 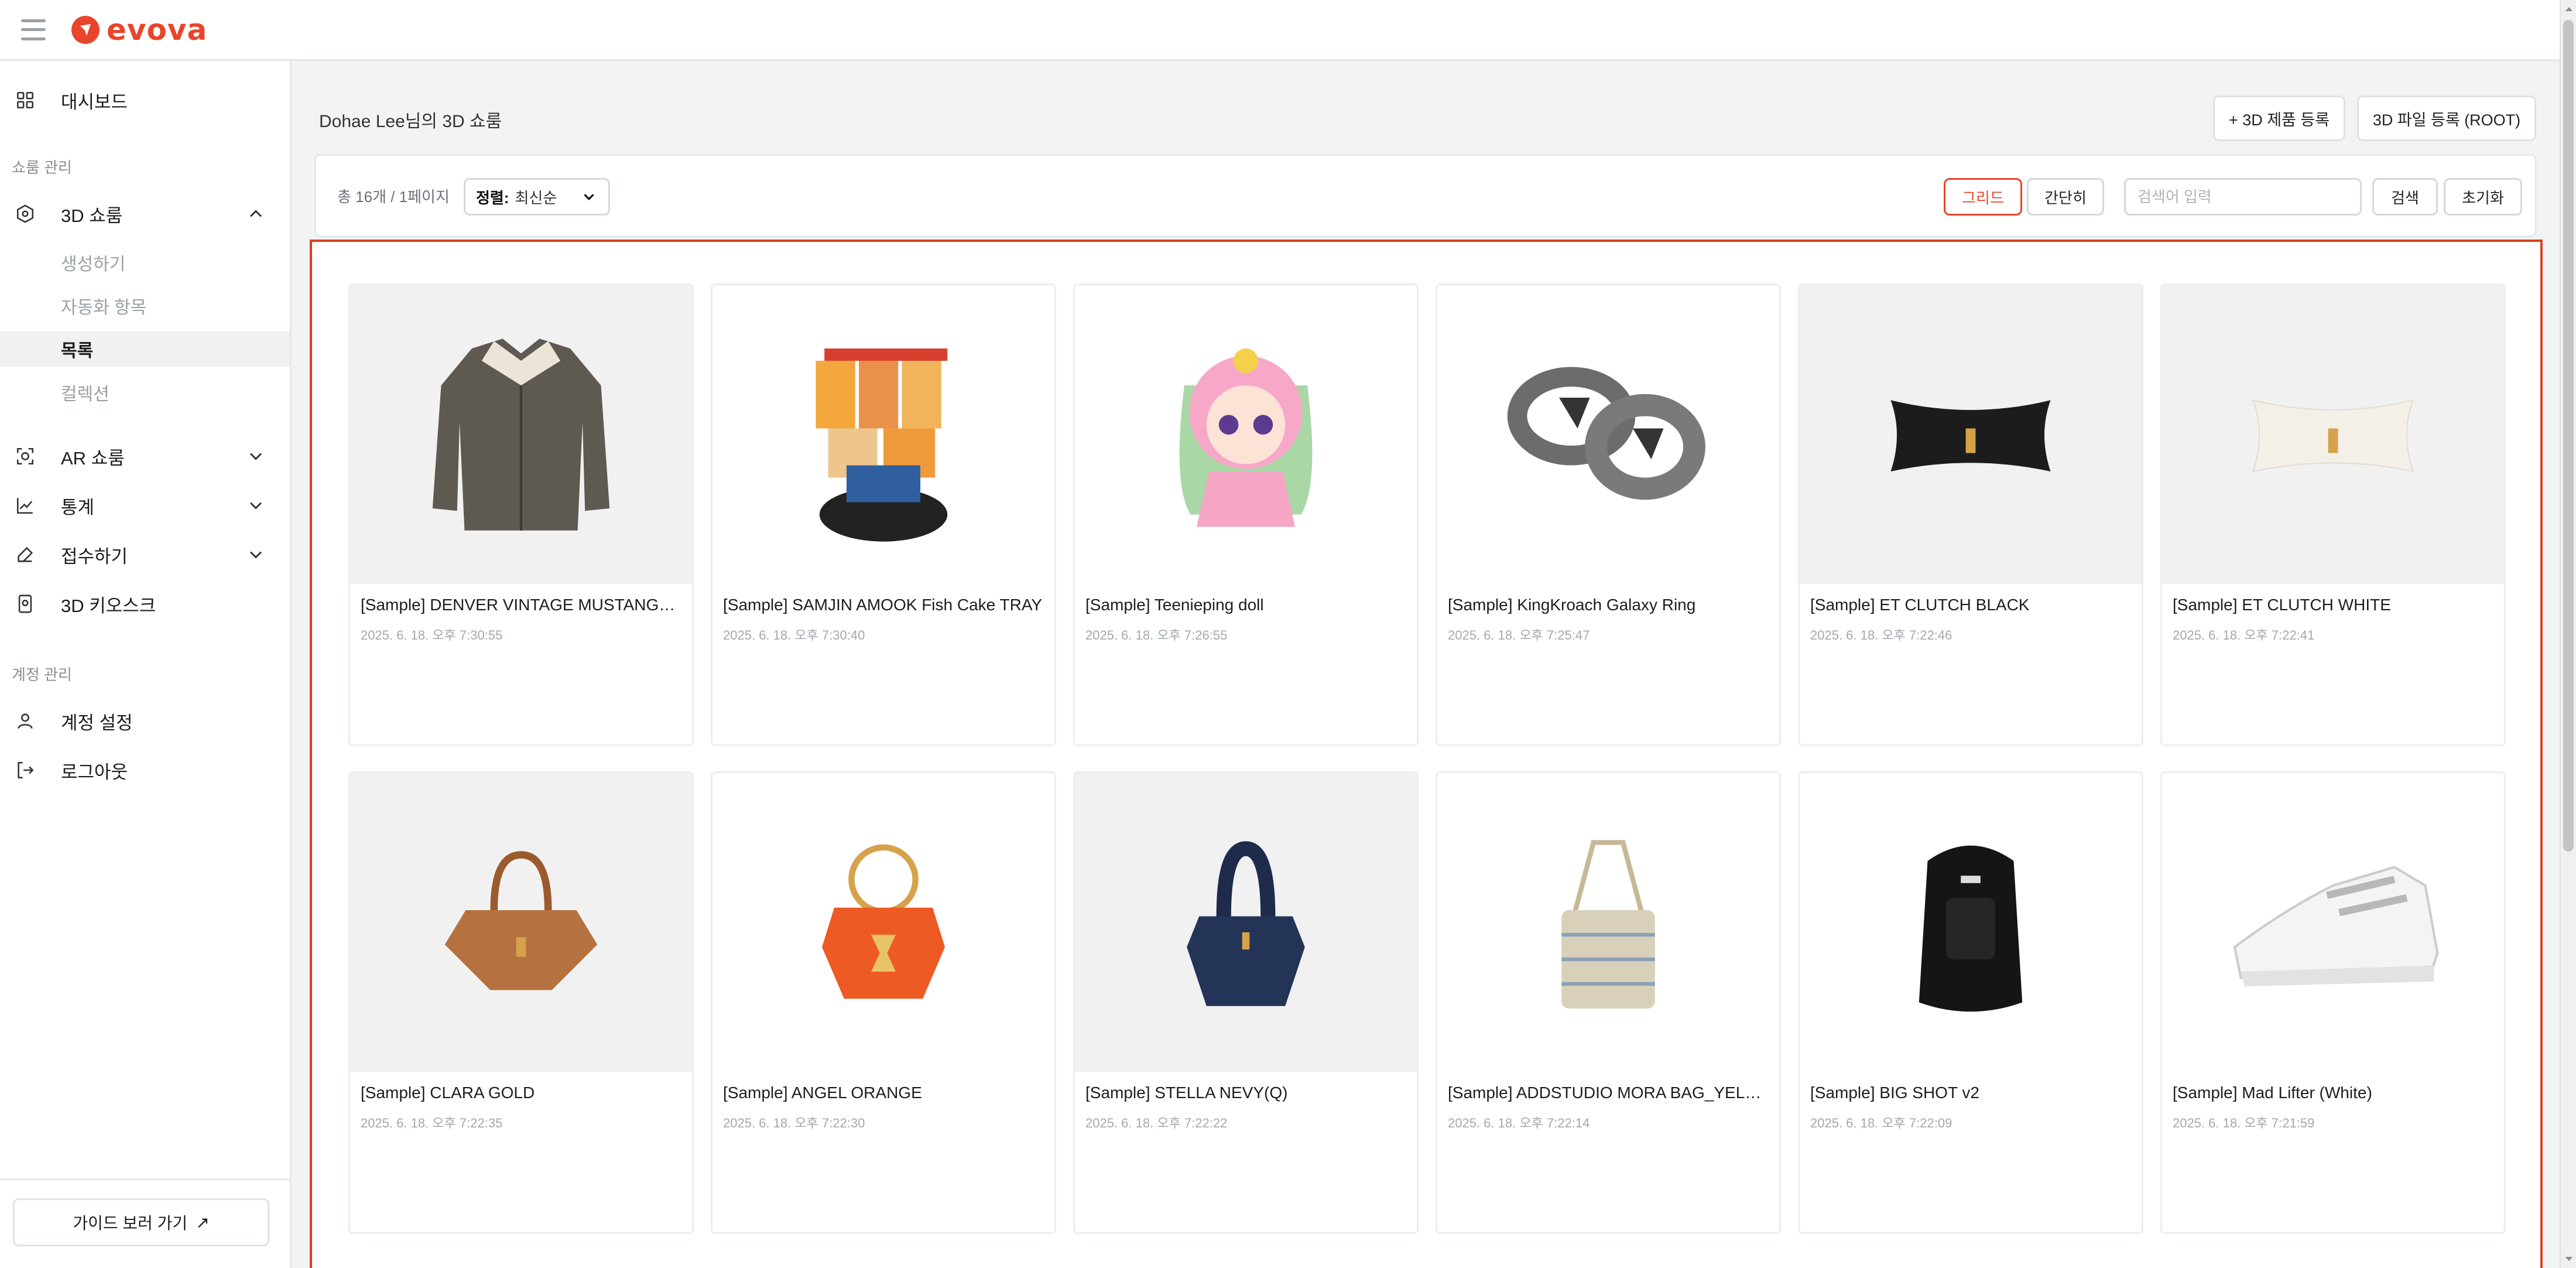 I want to click on register-3d-file-button: 3D 파일 등록 (ROOT), so click(x=2446, y=118).